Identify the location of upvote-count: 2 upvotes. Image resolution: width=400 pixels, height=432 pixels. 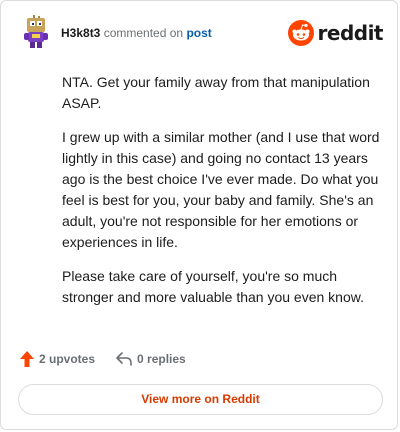
(67, 359).